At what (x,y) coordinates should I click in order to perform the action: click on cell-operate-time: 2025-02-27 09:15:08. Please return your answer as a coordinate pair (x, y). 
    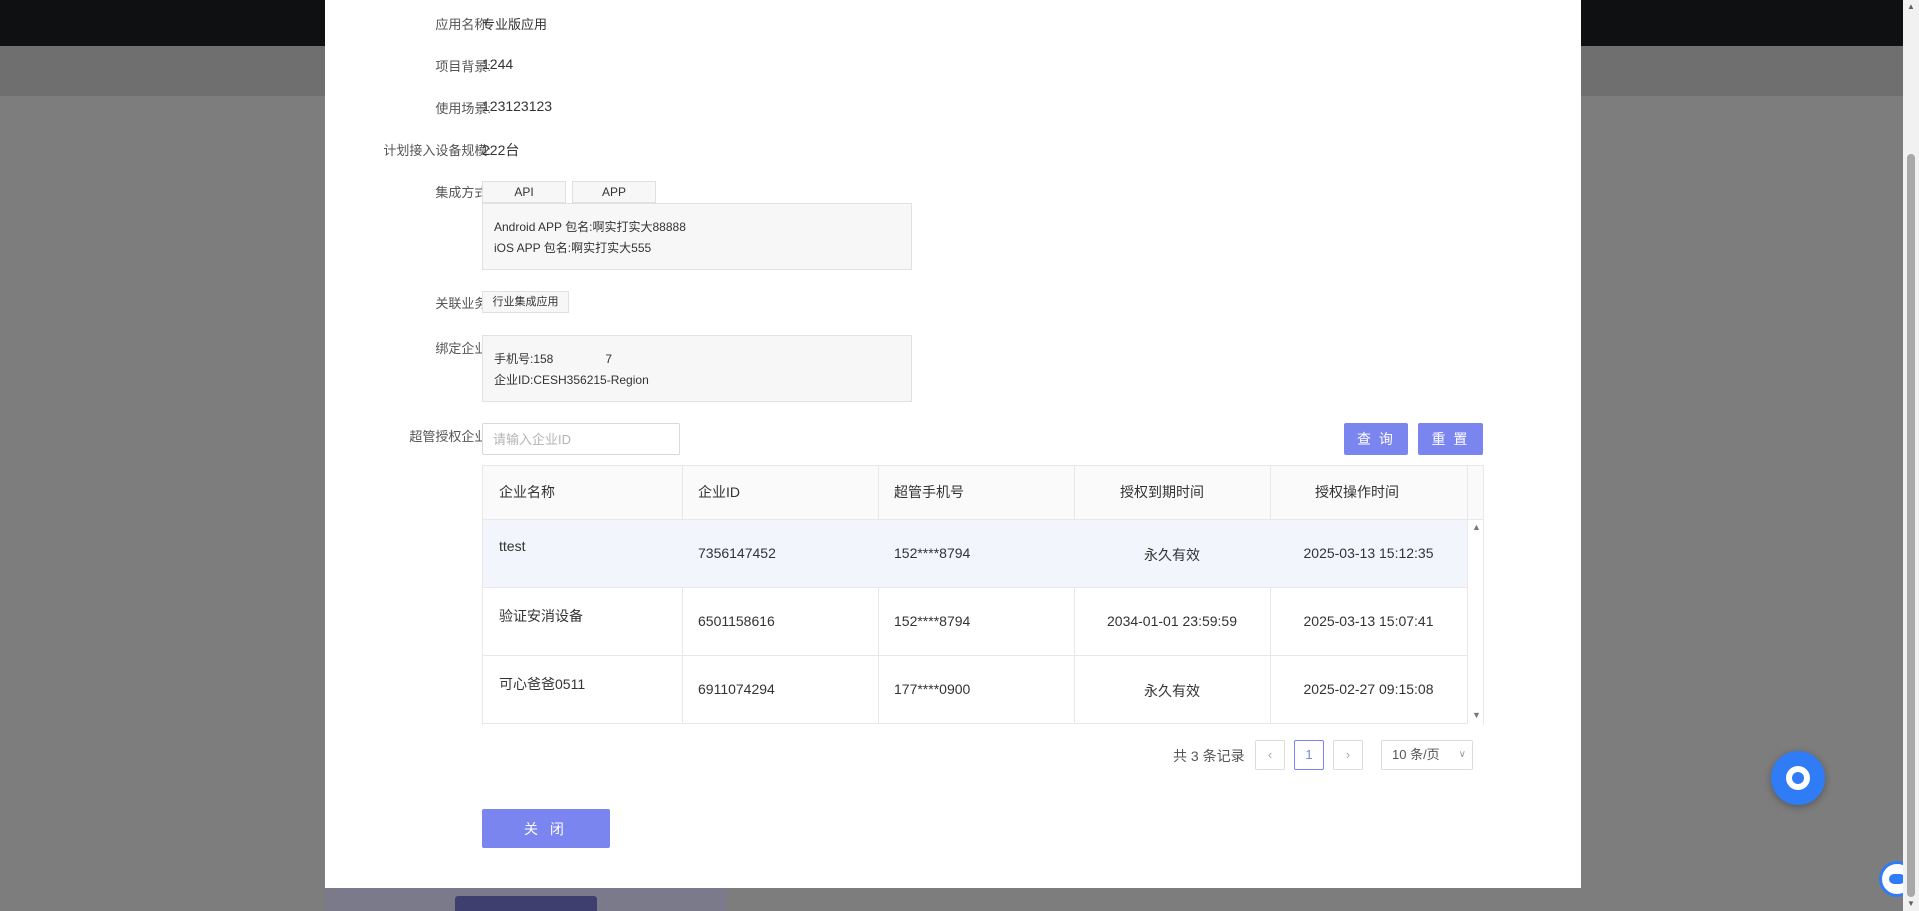
    Looking at the image, I should click on (1368, 689).